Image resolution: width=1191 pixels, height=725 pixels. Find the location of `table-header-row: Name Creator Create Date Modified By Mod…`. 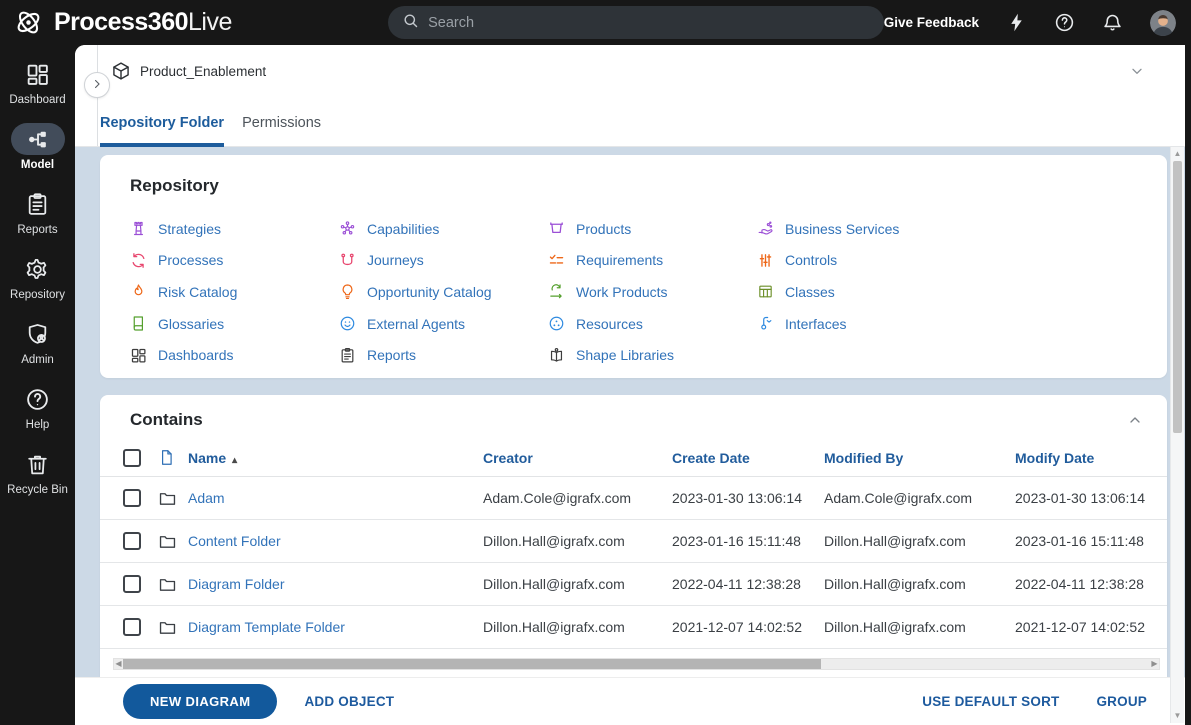

table-header-row: Name Creator Create Date Modified By Mod… is located at coordinates (633, 458).